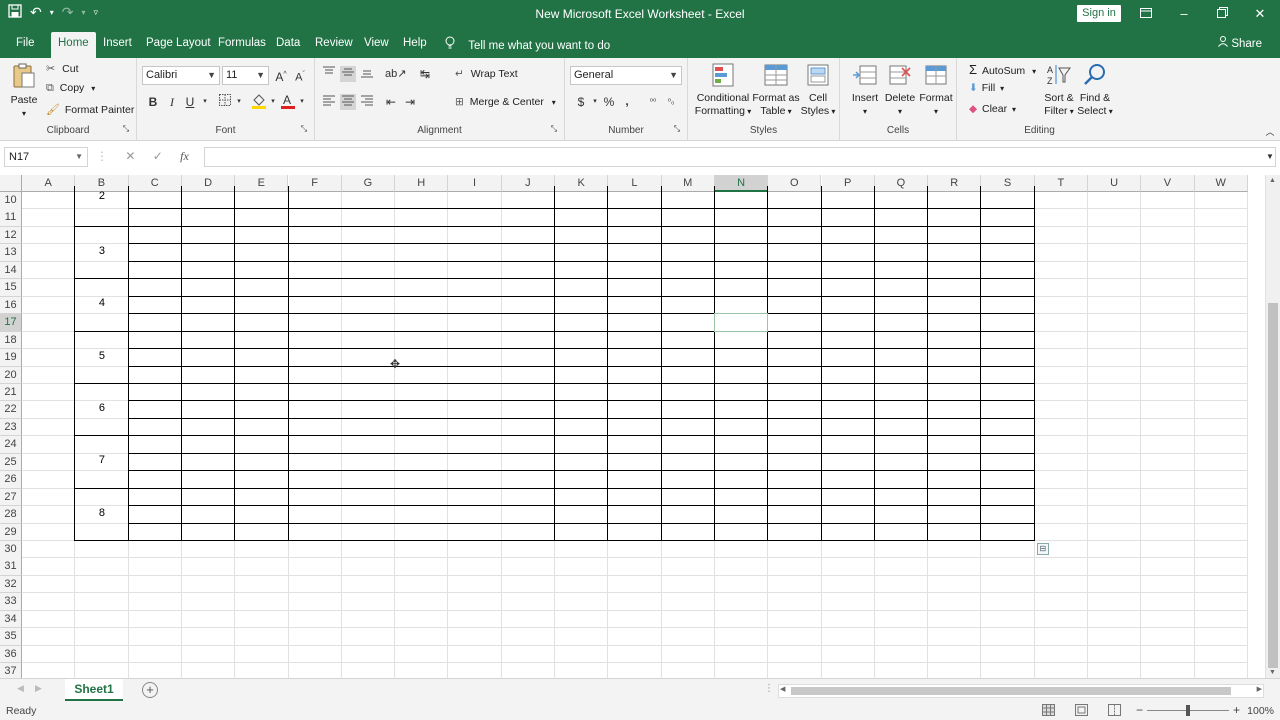  I want to click on sheet-tab-sheet1: Sheet1, so click(94, 690).